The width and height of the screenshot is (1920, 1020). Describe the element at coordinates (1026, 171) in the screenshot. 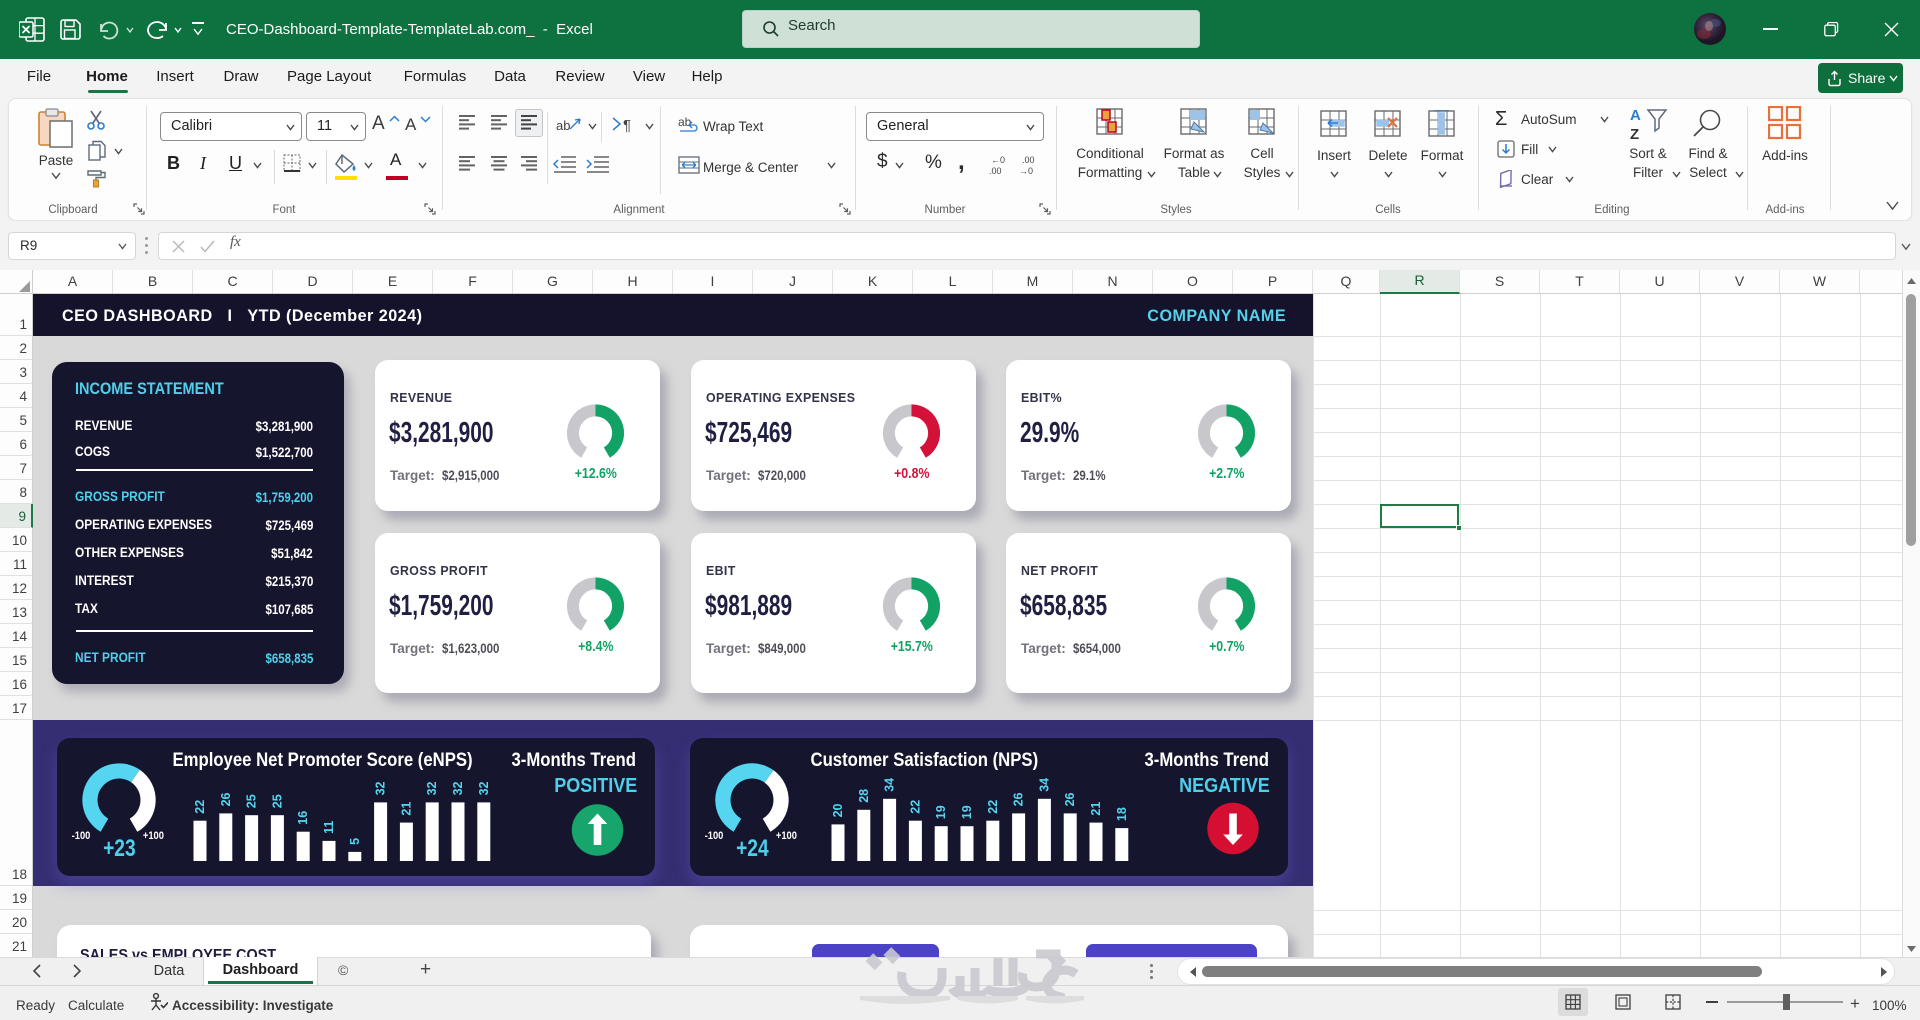

I see `svg-text: →0` at that location.